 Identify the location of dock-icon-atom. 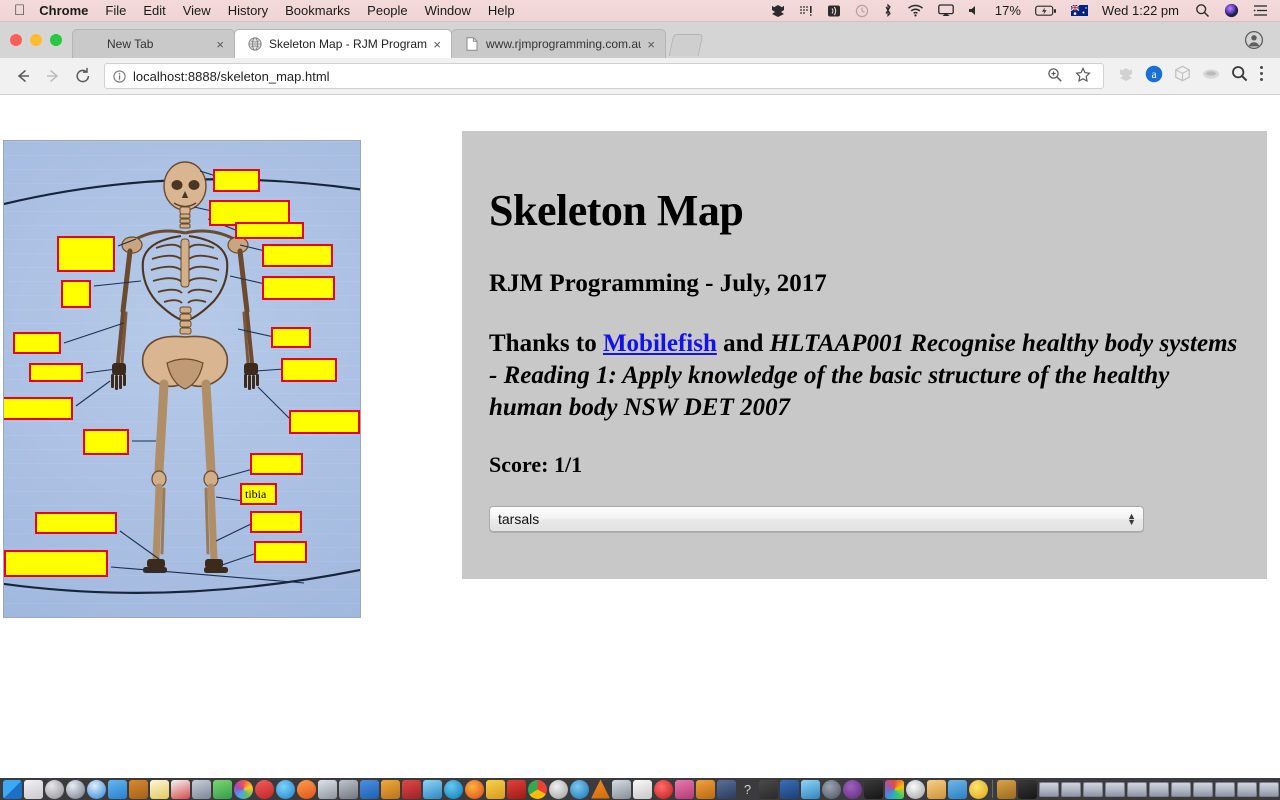
(831, 789).